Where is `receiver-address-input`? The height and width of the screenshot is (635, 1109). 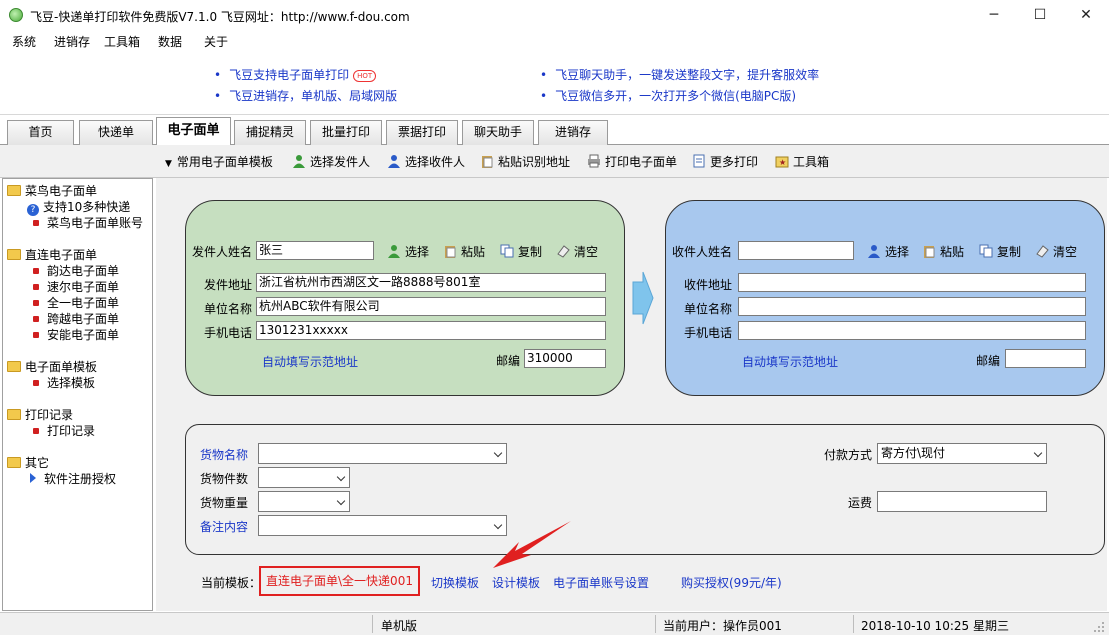
receiver-address-input is located at coordinates (912, 282).